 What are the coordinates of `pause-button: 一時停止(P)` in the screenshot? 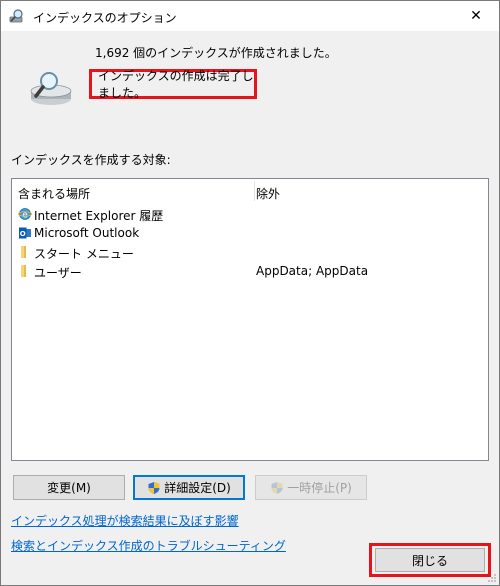 It's located at (311, 487).